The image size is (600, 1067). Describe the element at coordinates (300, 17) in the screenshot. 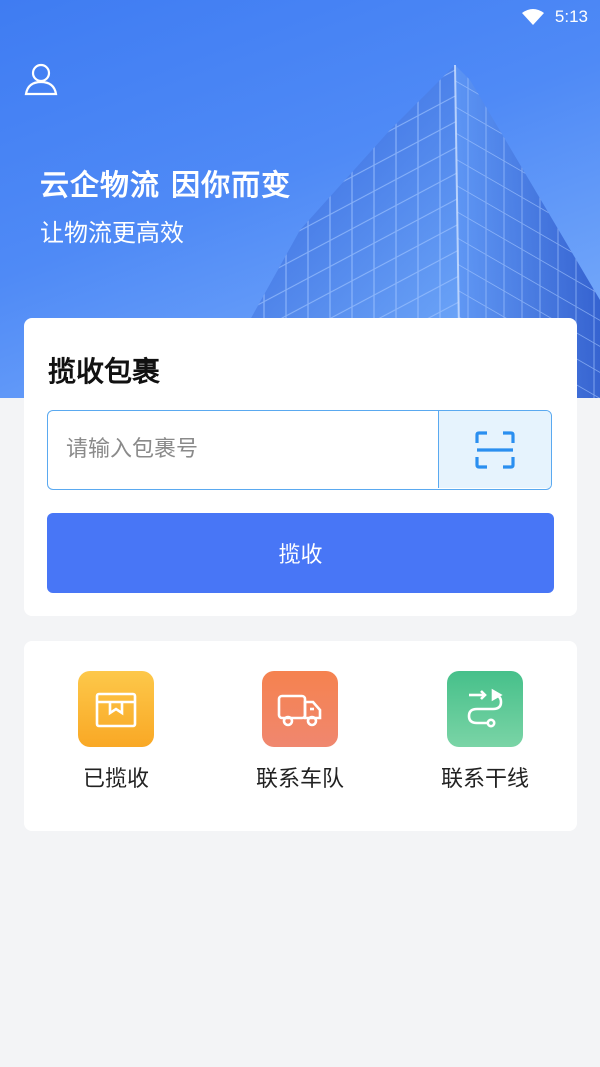

I see `status-bar: 5:13` at that location.